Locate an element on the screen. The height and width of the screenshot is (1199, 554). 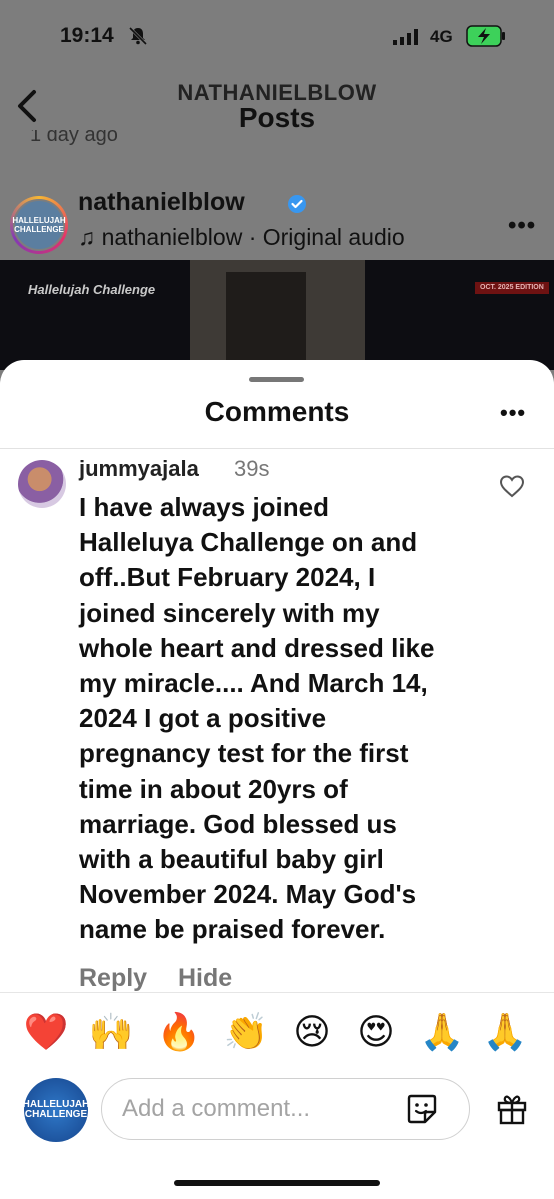
verified-badge-icon is located at coordinates (297, 204).